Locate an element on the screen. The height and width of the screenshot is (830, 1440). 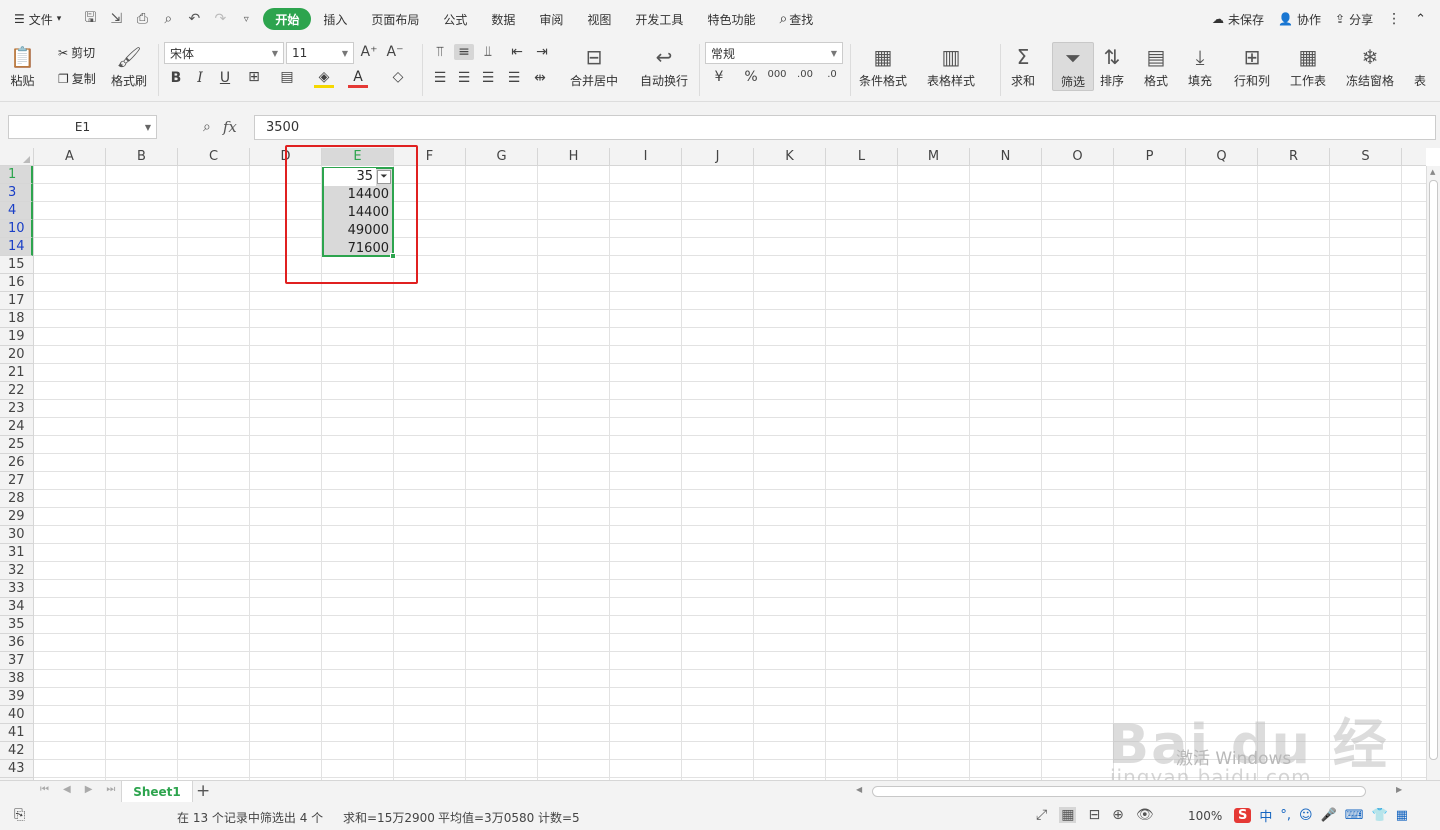
more-icon: ⋮ is located at coordinates (1394, 19).